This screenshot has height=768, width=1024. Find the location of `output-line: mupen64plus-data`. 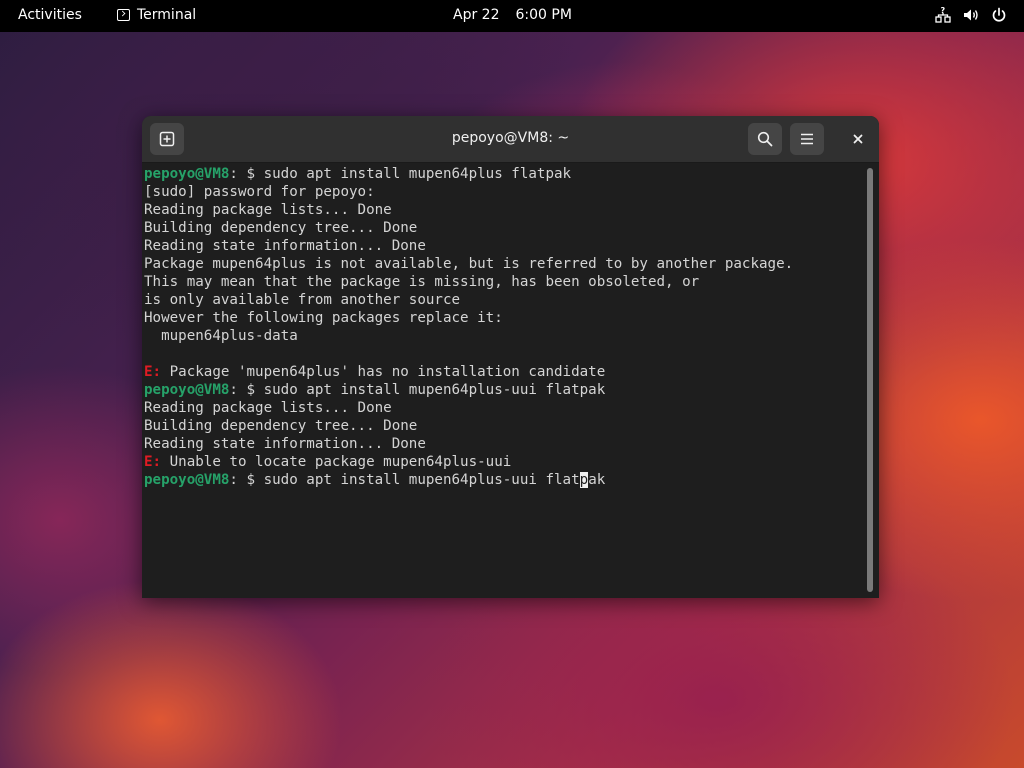

output-line: mupen64plus-data is located at coordinates (221, 336).